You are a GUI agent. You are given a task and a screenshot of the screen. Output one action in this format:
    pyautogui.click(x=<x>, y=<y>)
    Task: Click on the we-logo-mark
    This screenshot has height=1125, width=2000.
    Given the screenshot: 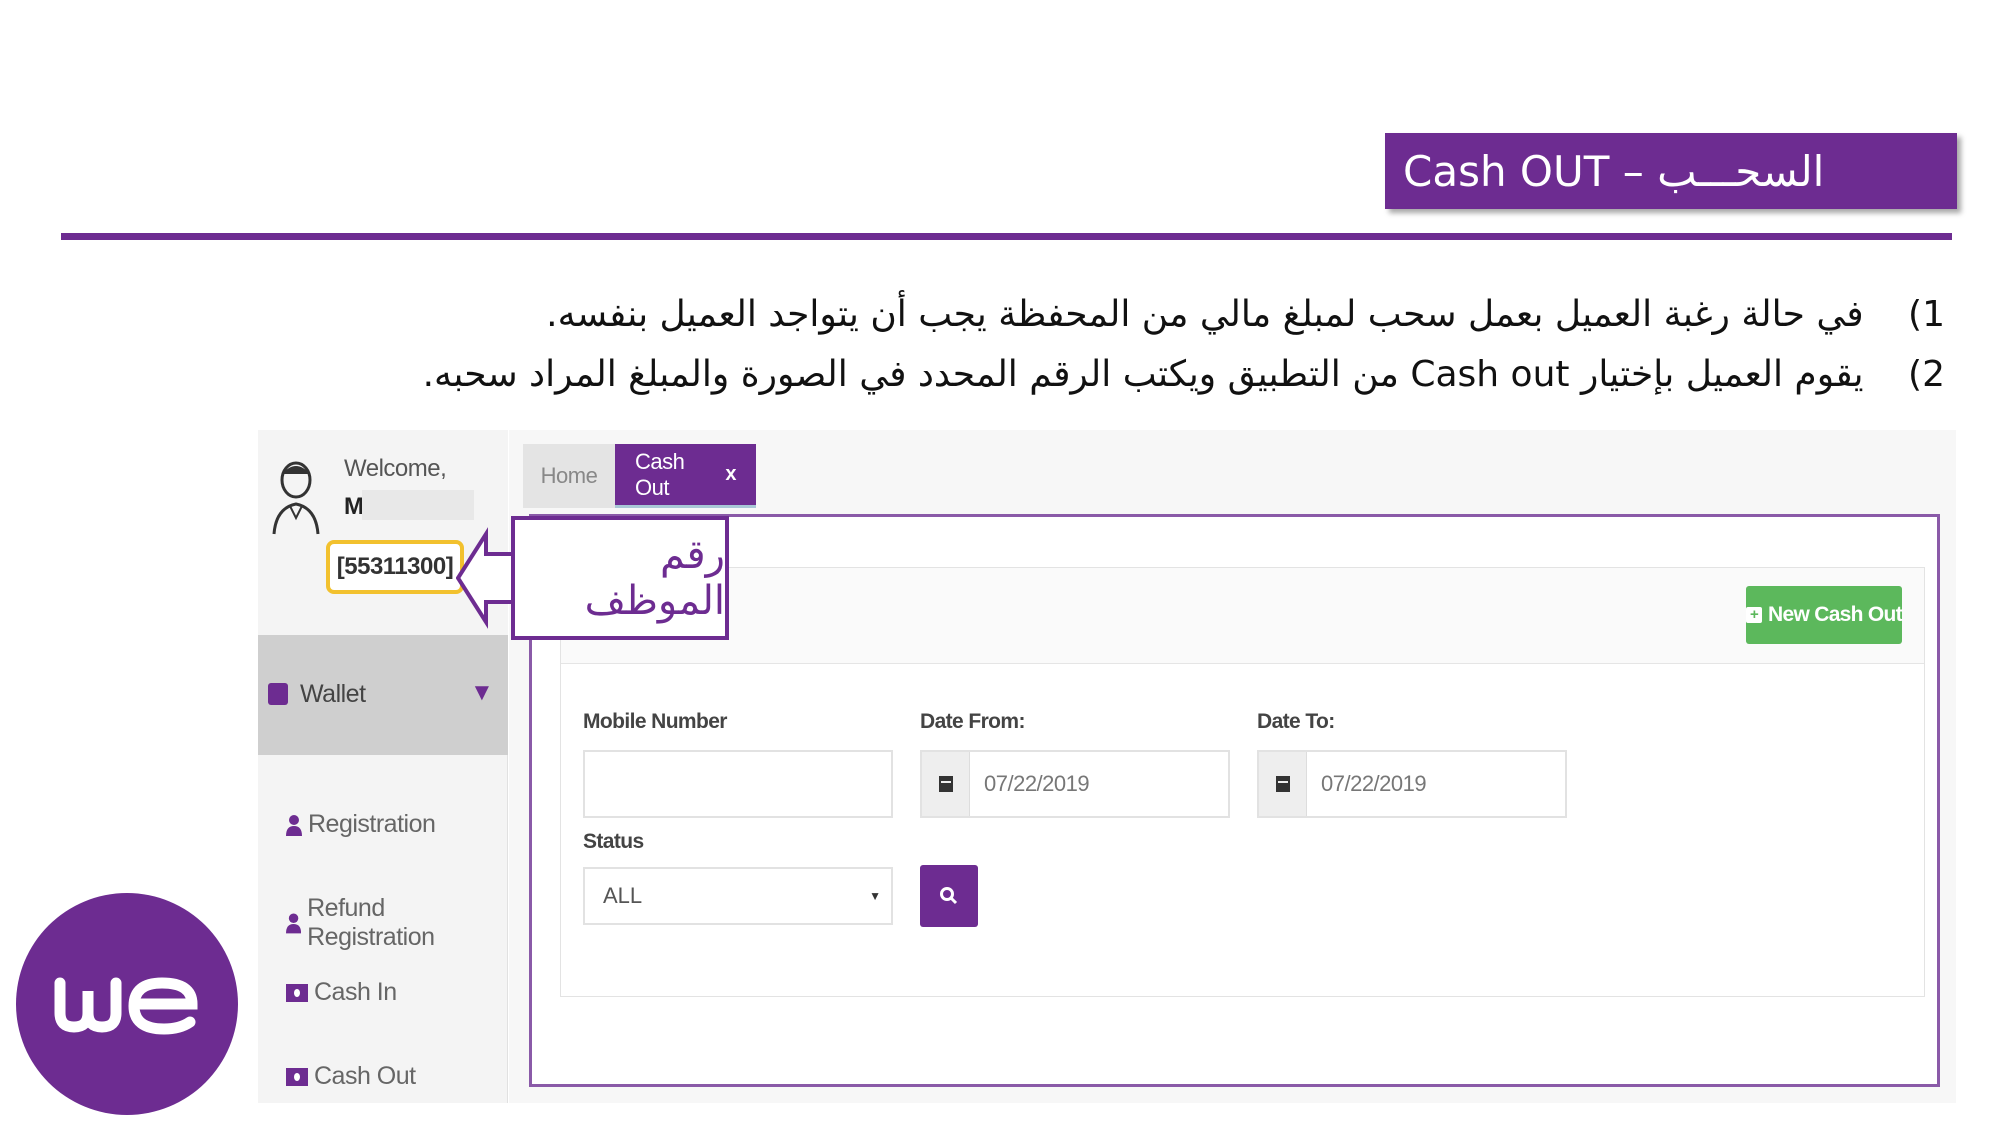 What is the action you would take?
    pyautogui.click(x=126, y=1006)
    